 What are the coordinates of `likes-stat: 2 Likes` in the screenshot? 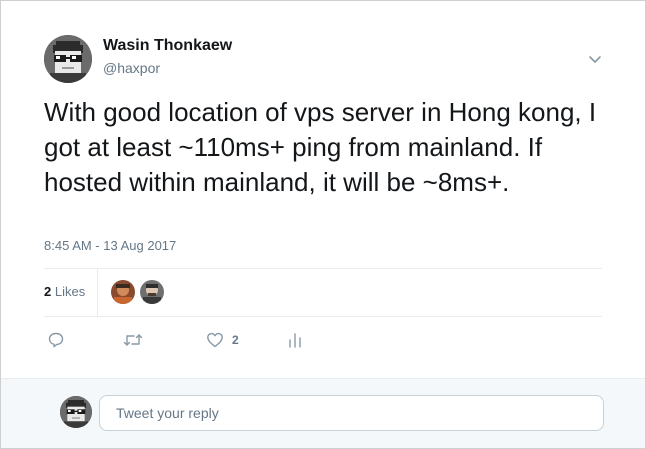 It's located at (64, 291).